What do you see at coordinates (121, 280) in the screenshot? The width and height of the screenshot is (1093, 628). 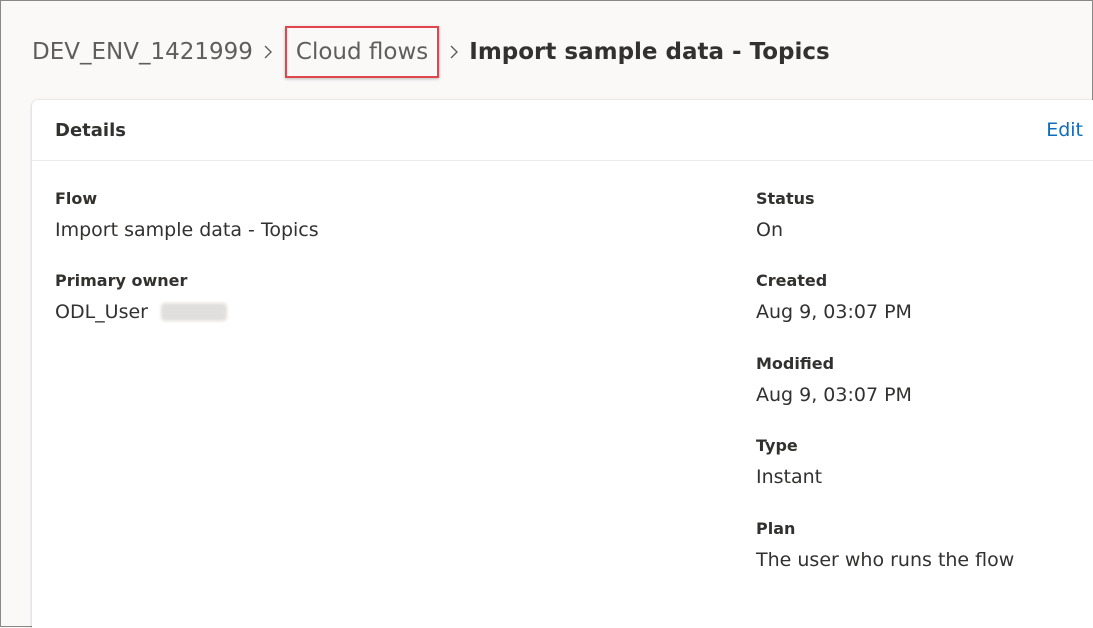 I see `field-primary-owner-label: Primary owner` at bounding box center [121, 280].